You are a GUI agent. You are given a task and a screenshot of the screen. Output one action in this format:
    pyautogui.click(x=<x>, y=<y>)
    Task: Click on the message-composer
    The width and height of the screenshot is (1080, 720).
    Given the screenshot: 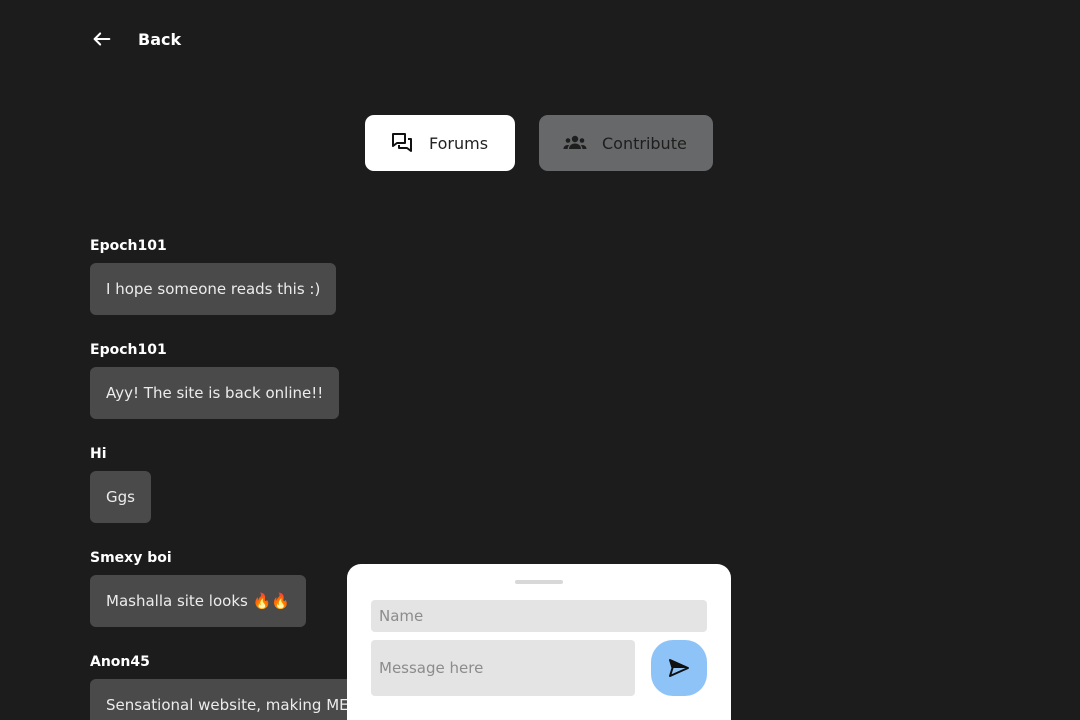 What is the action you would take?
    pyautogui.click(x=539, y=642)
    